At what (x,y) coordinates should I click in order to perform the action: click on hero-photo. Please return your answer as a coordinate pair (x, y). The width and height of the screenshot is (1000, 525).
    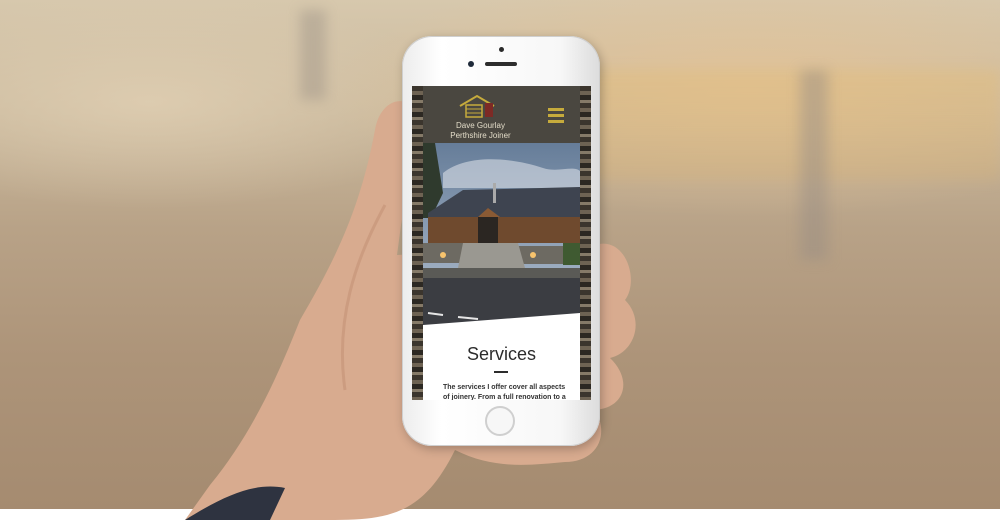
    Looking at the image, I should click on (501, 238).